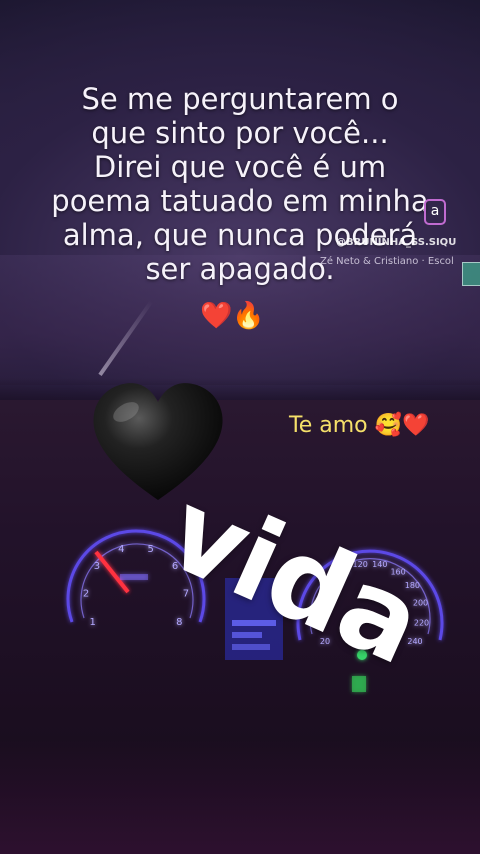 This screenshot has width=480, height=854. I want to click on gauge-tick-label: 8, so click(179, 622).